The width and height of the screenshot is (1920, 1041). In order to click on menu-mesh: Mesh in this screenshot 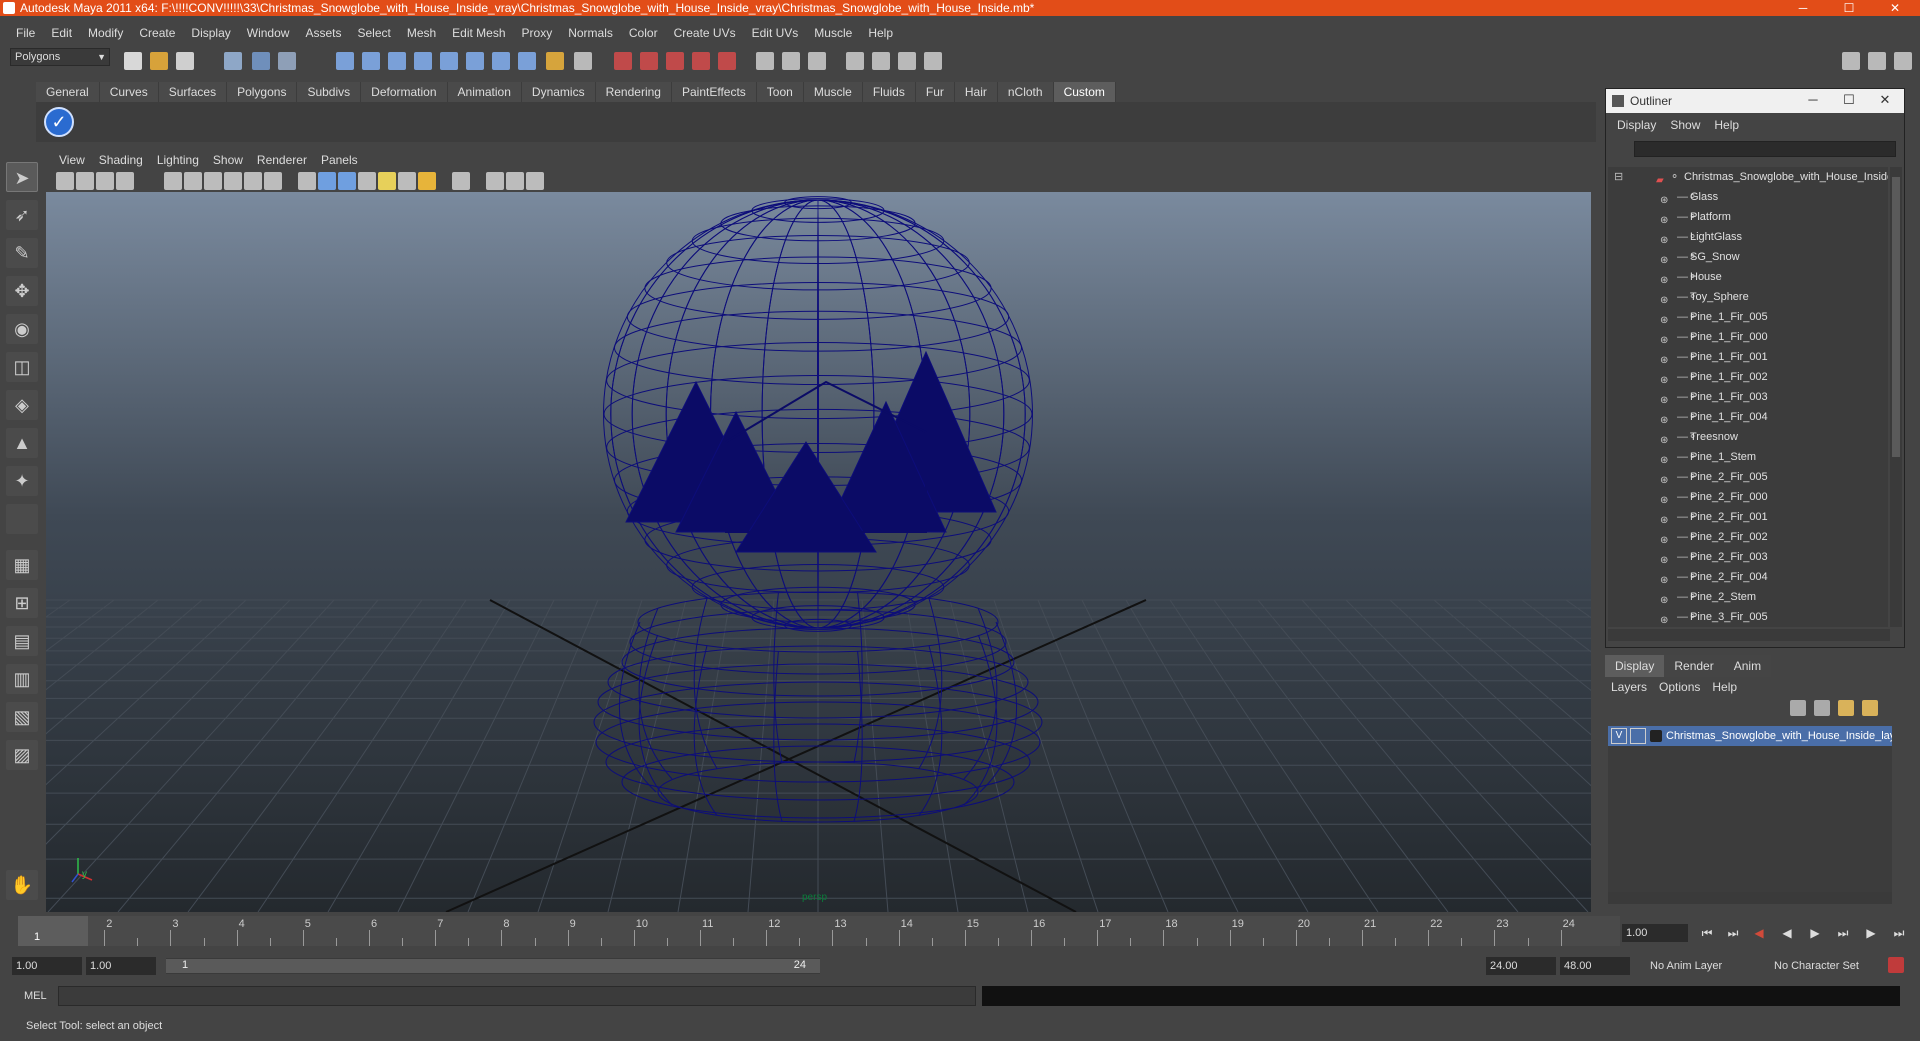, I will do `click(421, 33)`.